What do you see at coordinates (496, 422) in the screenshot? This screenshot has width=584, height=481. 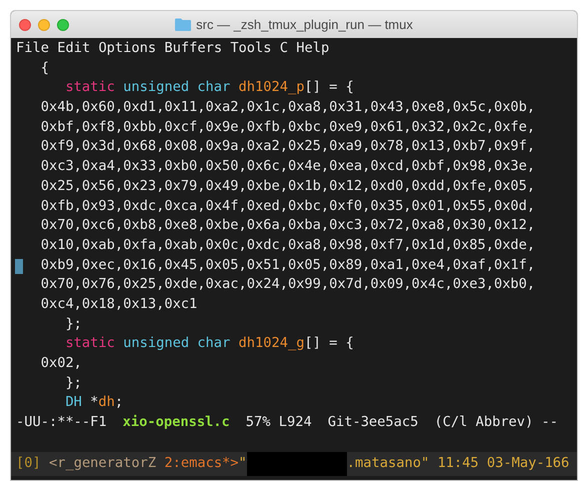 I see `mode-line-text: (C/l Abbrev) --` at bounding box center [496, 422].